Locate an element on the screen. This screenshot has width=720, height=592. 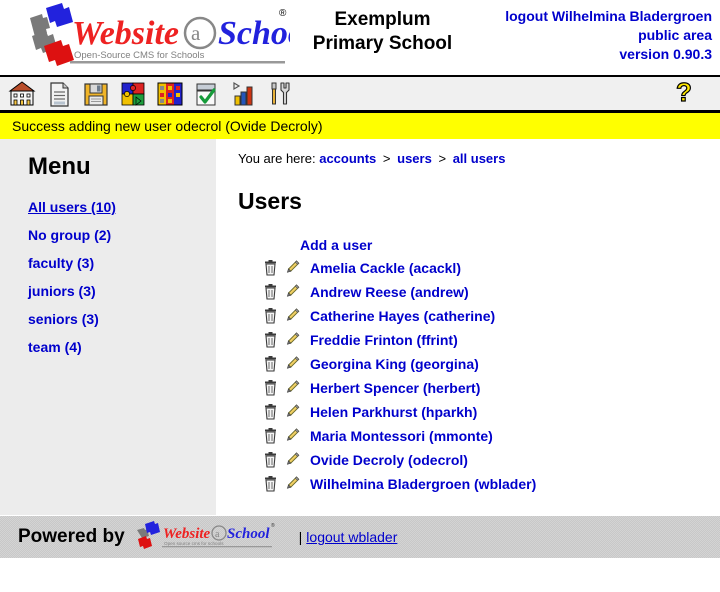
header-logout-link: logout Wilhelmina Bladergroen is located at coordinates (593, 16).